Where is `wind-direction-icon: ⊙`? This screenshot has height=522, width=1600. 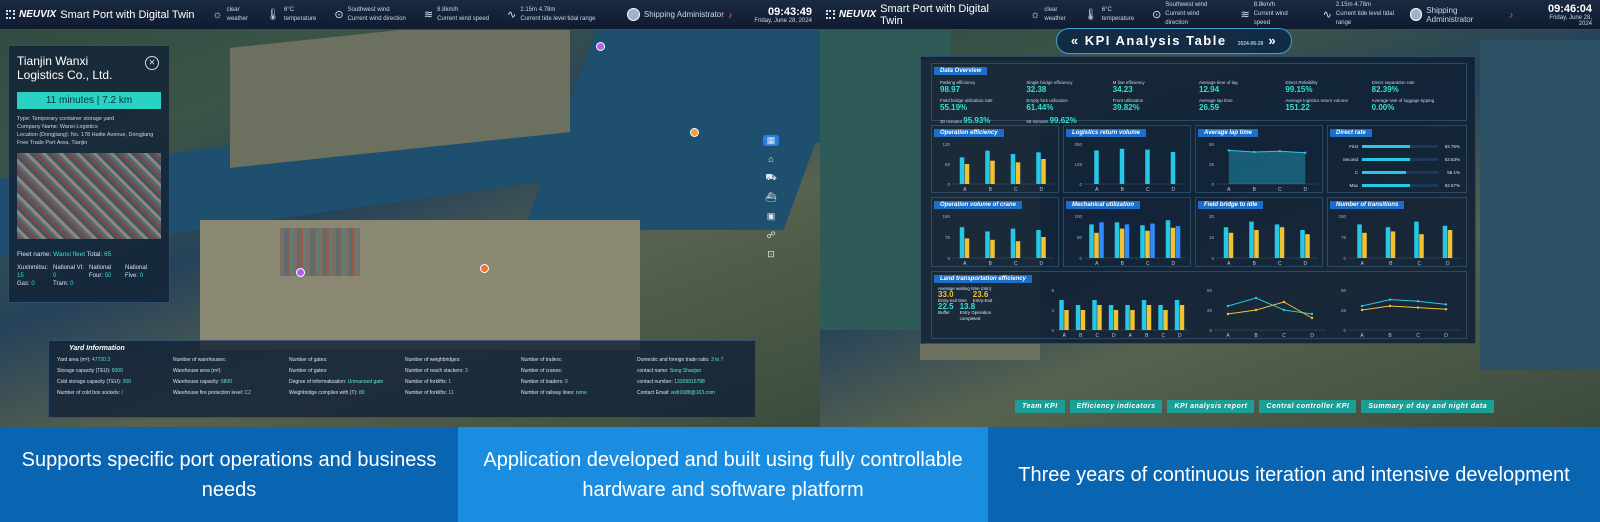
wind-direction-icon: ⊙ is located at coordinates (339, 15).